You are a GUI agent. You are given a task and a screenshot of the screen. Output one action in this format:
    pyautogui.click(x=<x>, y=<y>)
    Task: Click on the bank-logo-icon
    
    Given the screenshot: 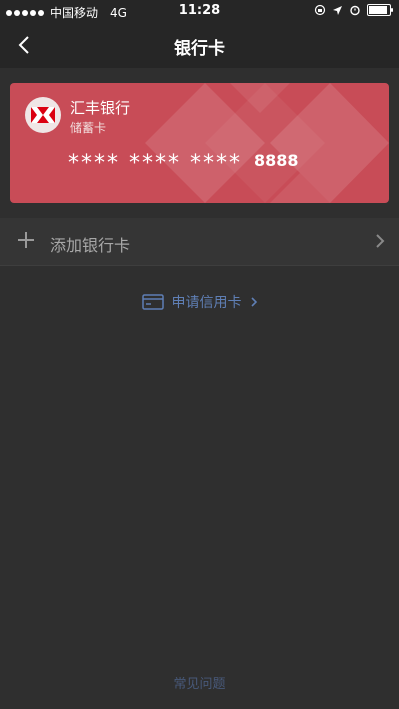 What is the action you would take?
    pyautogui.click(x=43, y=115)
    